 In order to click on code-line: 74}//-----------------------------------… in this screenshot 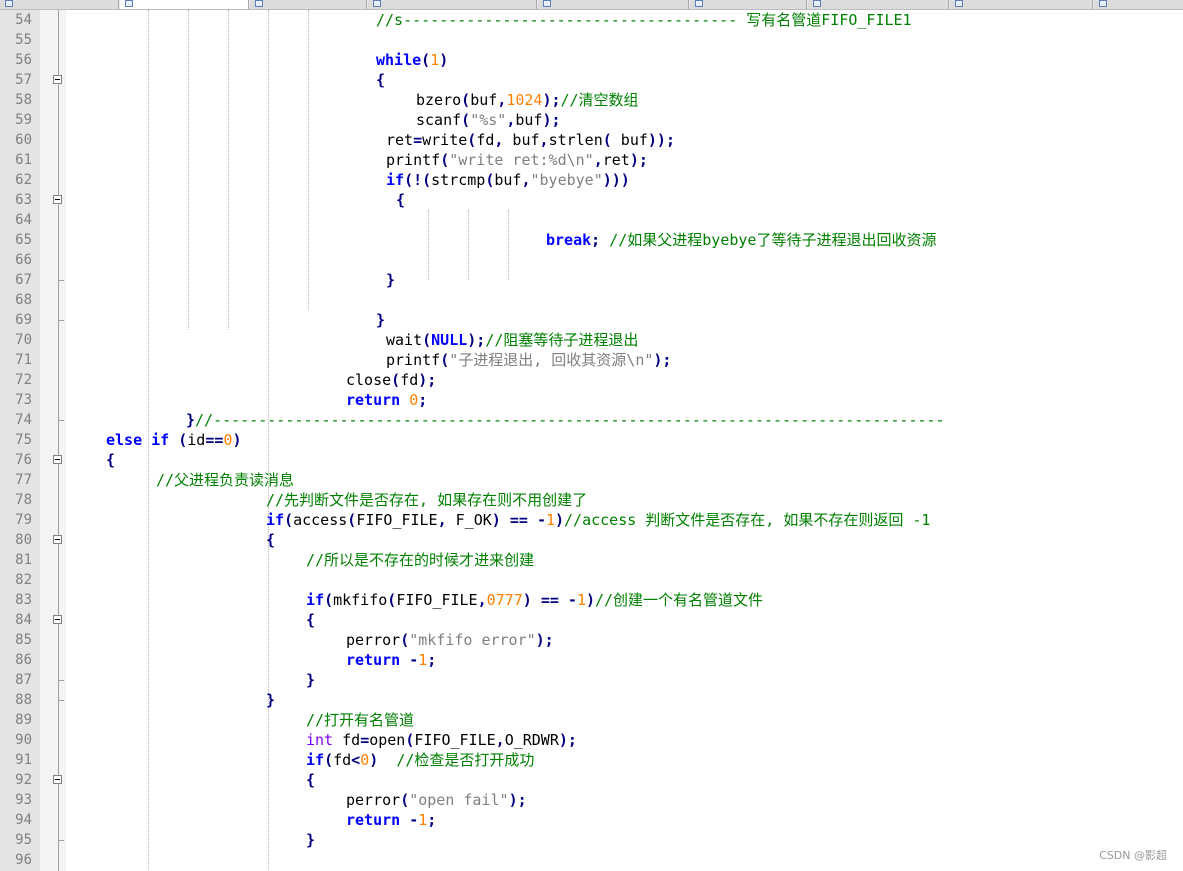, I will do `click(591, 420)`.